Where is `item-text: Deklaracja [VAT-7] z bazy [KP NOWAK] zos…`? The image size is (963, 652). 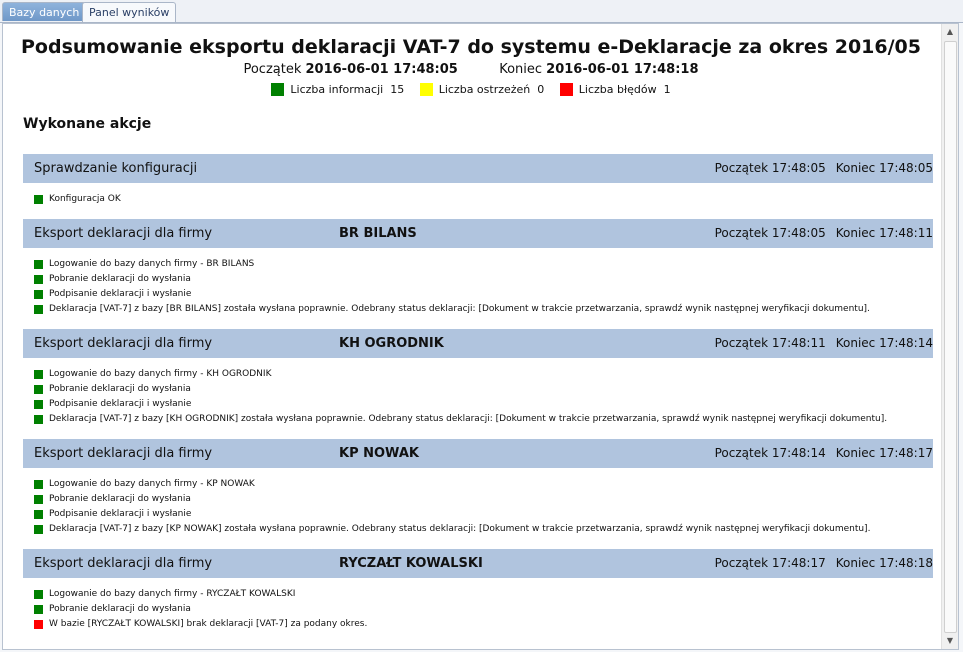 item-text: Deklaracja [VAT-7] z bazy [KP NOWAK] zos… is located at coordinates (460, 529).